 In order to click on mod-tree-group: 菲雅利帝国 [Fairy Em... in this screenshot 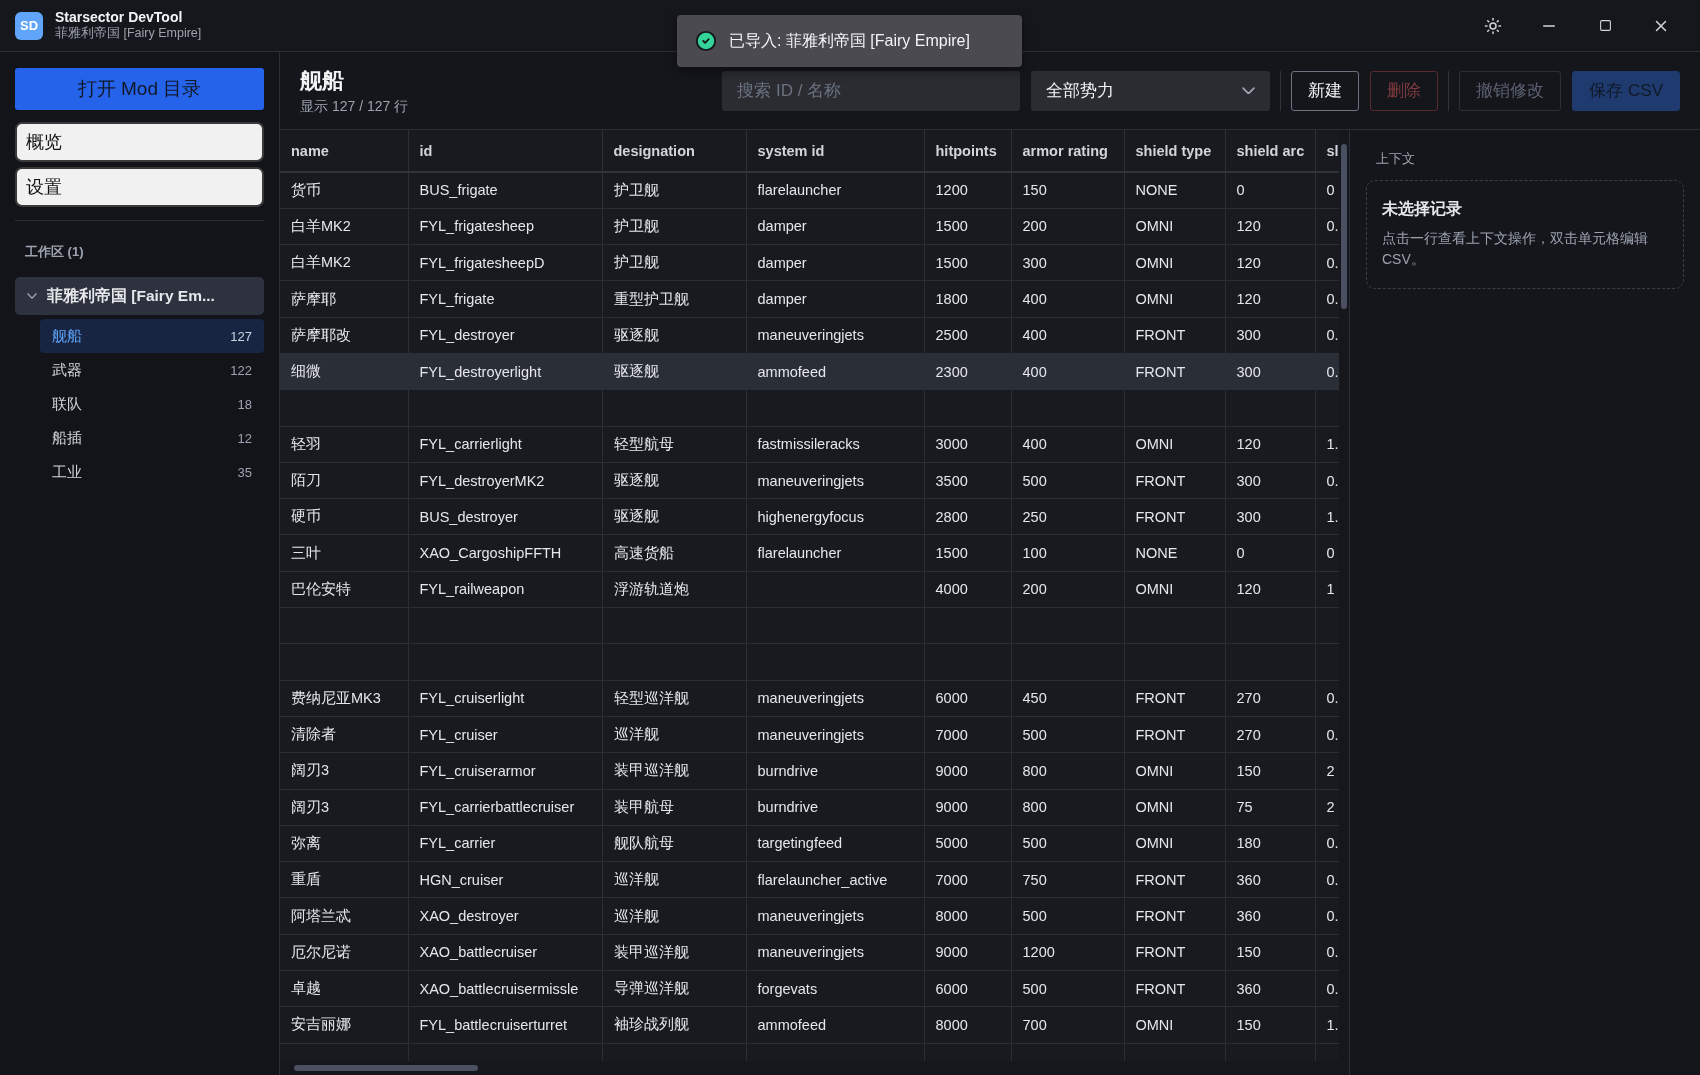, I will do `click(139, 296)`.